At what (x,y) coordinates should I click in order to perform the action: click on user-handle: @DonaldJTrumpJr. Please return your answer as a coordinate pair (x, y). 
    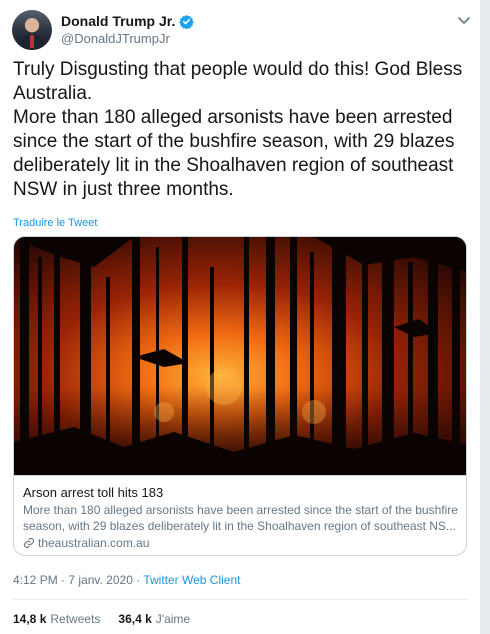
    Looking at the image, I should click on (115, 38).